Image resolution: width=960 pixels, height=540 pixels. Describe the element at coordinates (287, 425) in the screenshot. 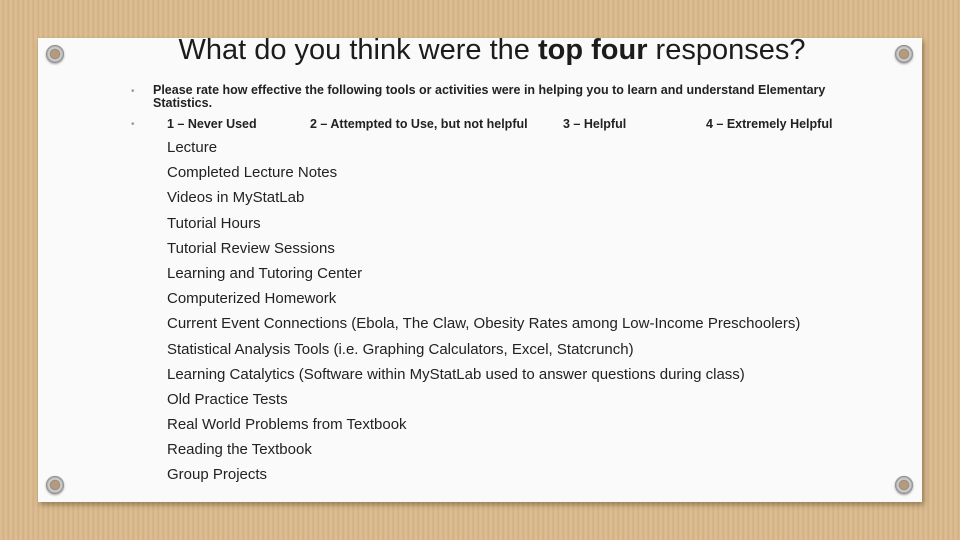

I see `list-item: Real World Problems from Textbook` at that location.